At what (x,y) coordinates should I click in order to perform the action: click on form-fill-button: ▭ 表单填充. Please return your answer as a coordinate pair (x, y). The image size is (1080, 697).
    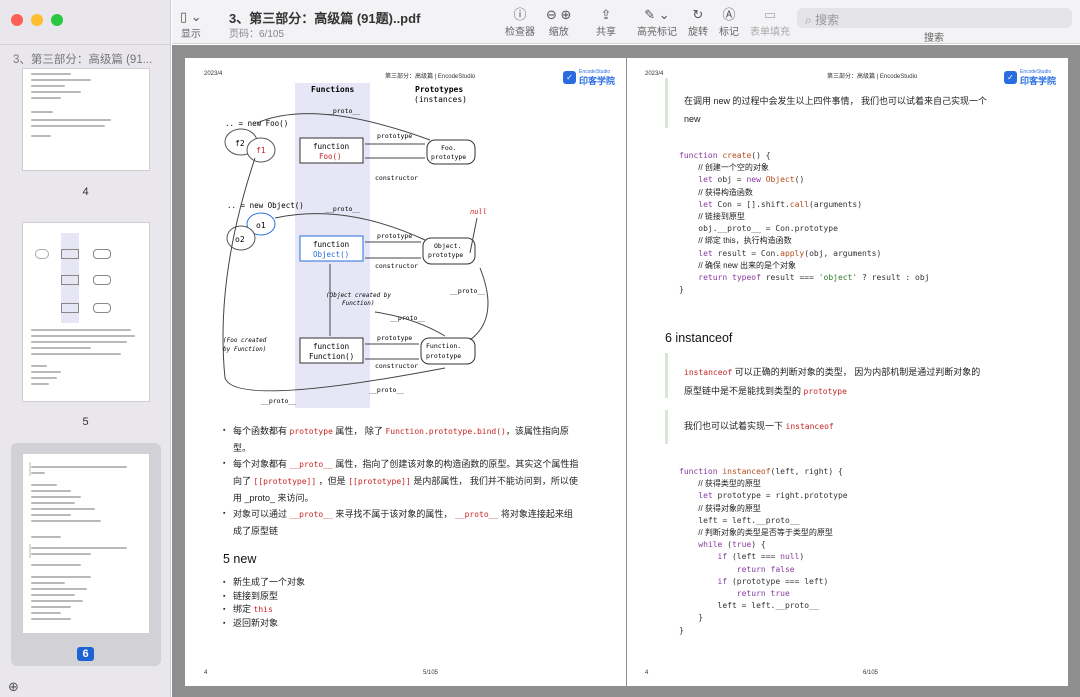
    Looking at the image, I should click on (770, 22).